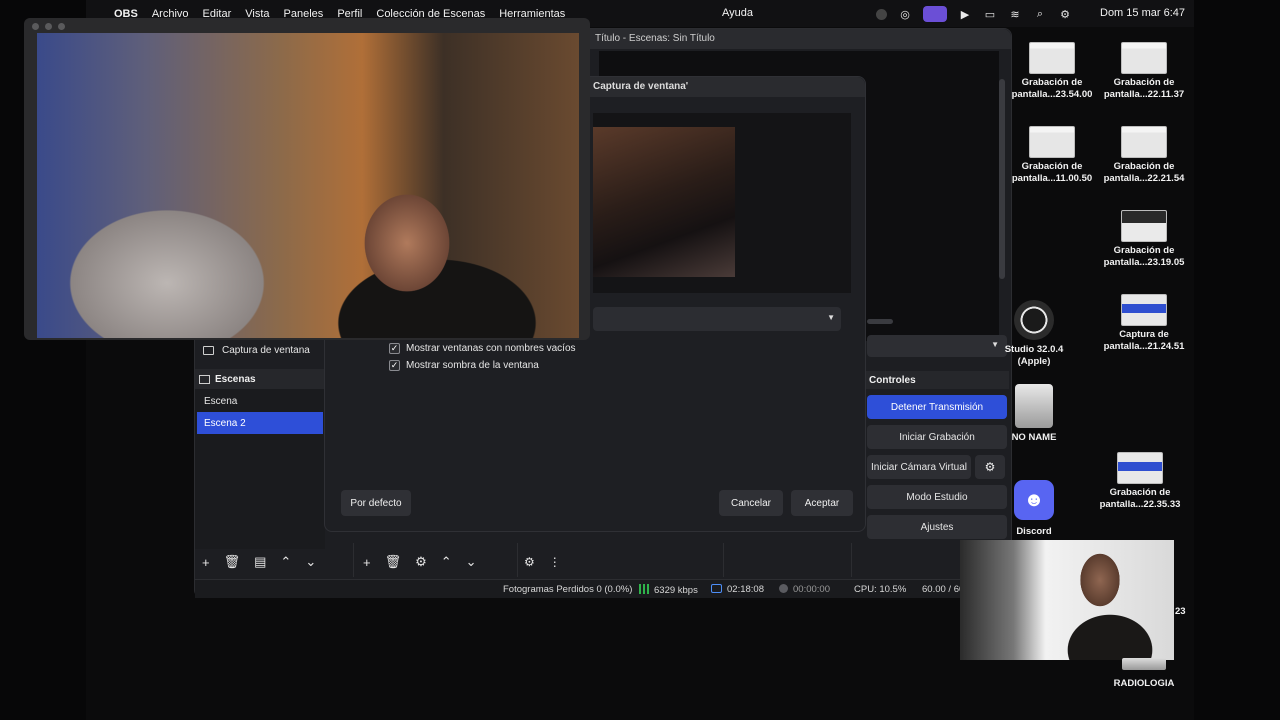 Image resolution: width=1280 pixels, height=720 pixels. Describe the element at coordinates (620, 562) in the screenshot. I see `mixer-toolbar: ⚙ ⋮` at that location.